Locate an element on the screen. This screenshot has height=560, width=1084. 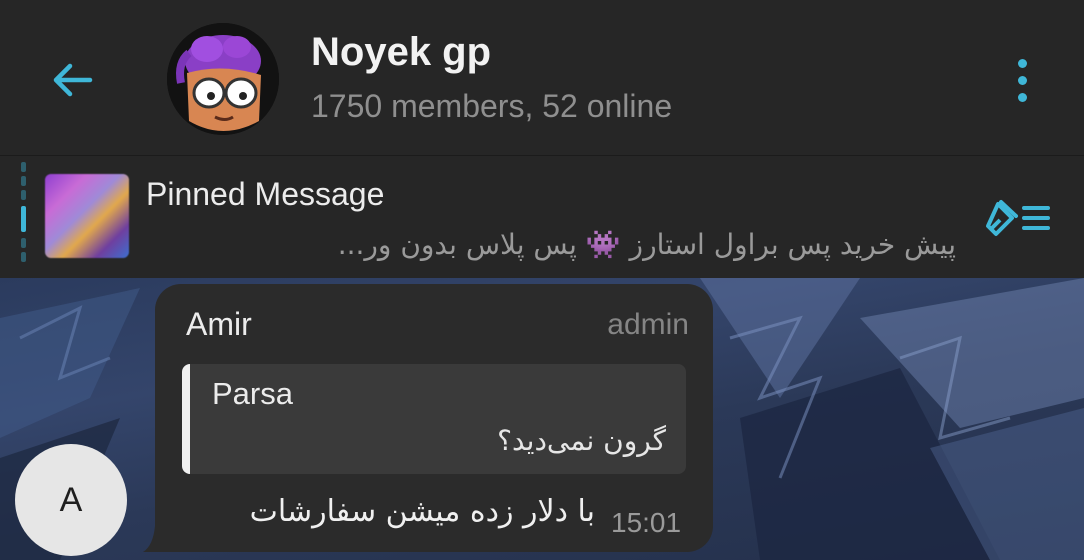
member-count: 1750 members, 52 online is located at coordinates (492, 106).